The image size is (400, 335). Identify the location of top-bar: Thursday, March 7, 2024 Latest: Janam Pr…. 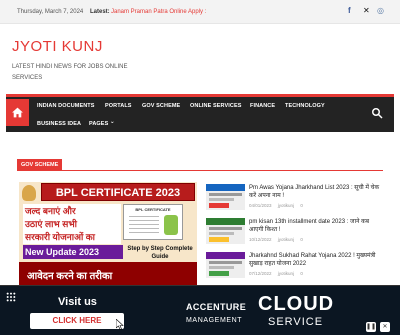
(200, 12).